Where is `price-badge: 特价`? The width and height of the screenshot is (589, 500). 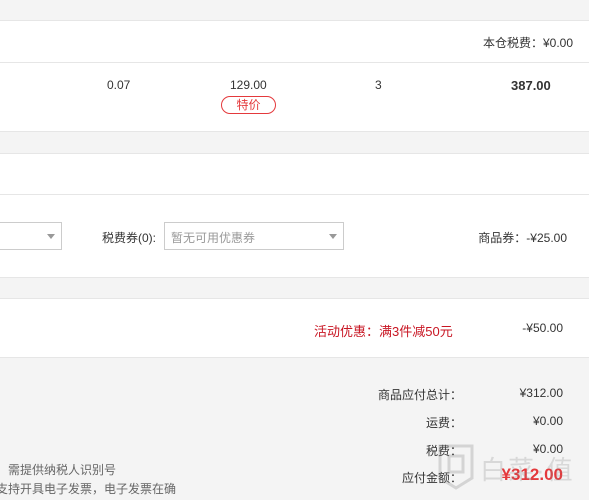
price-badge: 特价 is located at coordinates (248, 105).